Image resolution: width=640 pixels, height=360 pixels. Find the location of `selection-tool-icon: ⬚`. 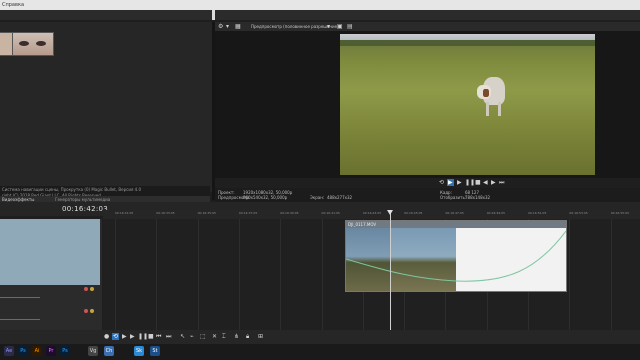

selection-tool-icon: ⬚ is located at coordinates (203, 336).